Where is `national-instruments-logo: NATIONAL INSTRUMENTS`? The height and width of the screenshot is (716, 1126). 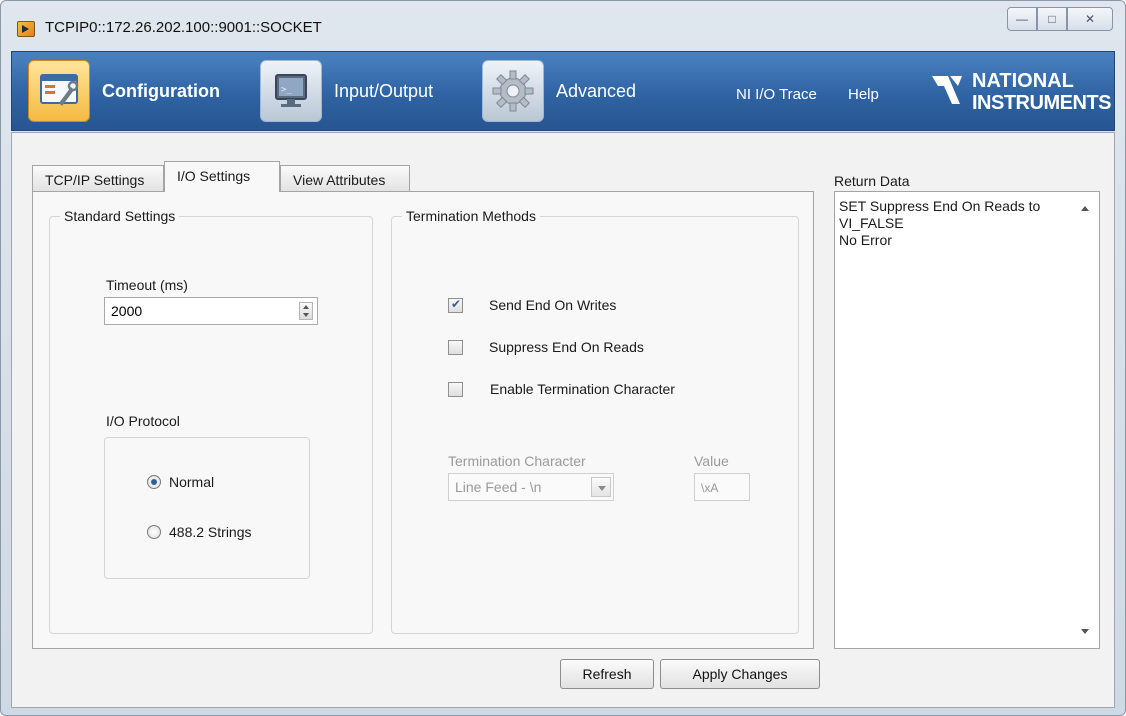
national-instruments-logo: NATIONAL INSTRUMENTS is located at coordinates (1019, 92).